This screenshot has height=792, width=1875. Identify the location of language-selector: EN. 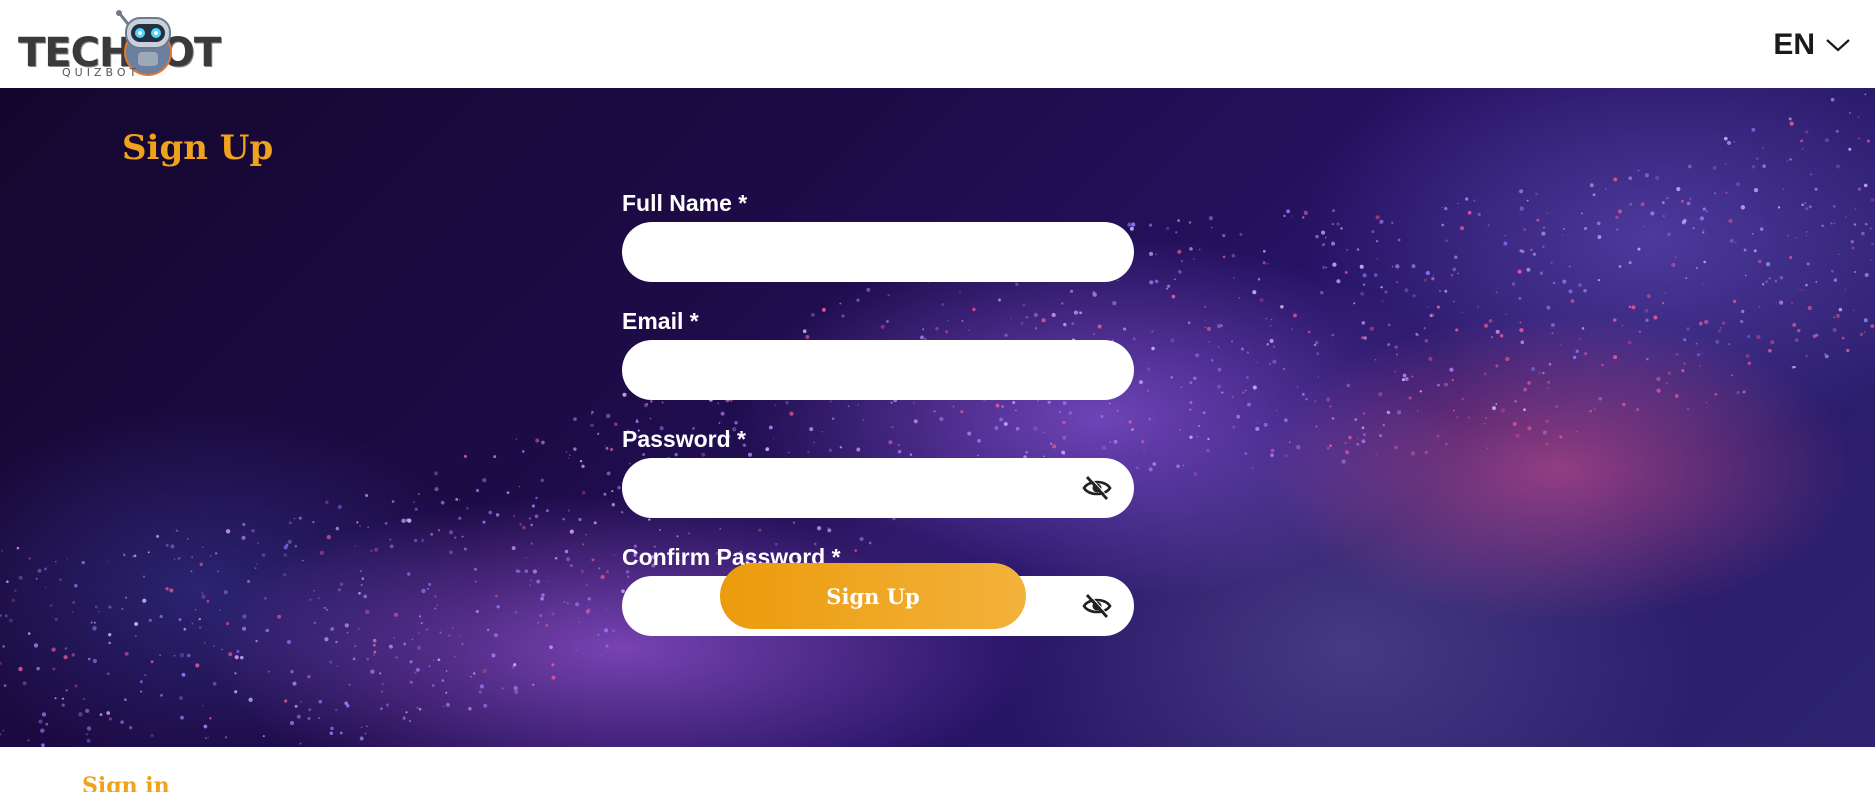
(1812, 45).